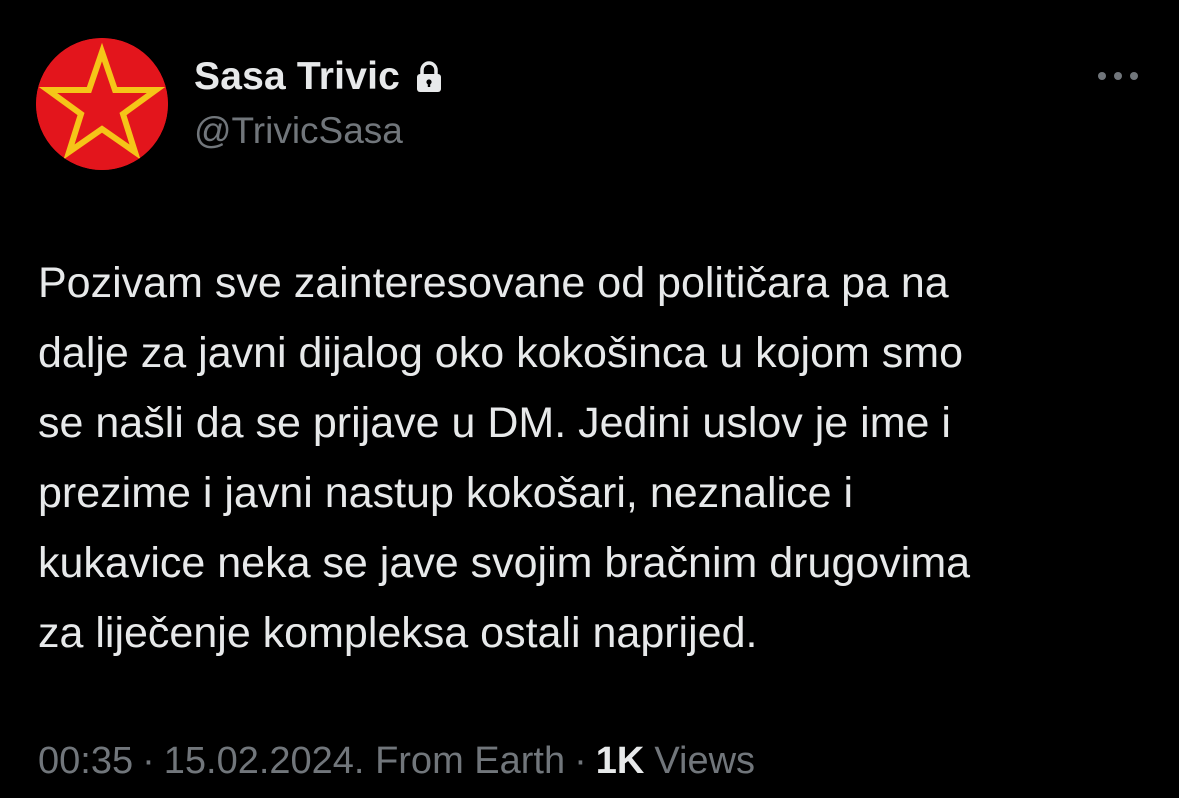  I want to click on red-star-icon, so click(102, 104).